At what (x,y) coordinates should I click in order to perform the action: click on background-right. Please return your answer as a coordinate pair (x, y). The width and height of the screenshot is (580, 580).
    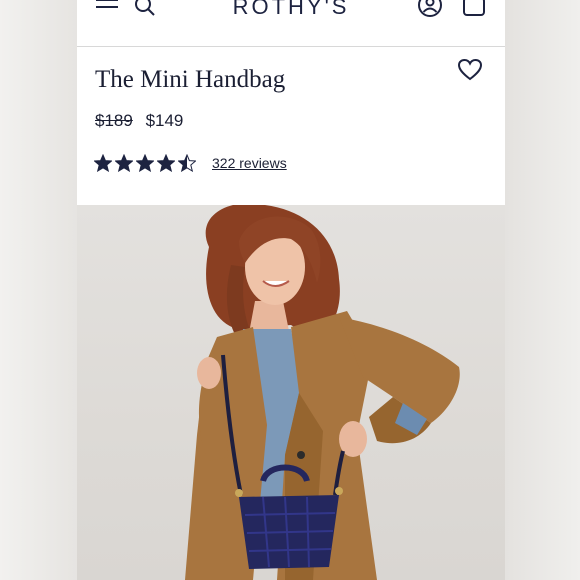
    Looking at the image, I should click on (542, 290).